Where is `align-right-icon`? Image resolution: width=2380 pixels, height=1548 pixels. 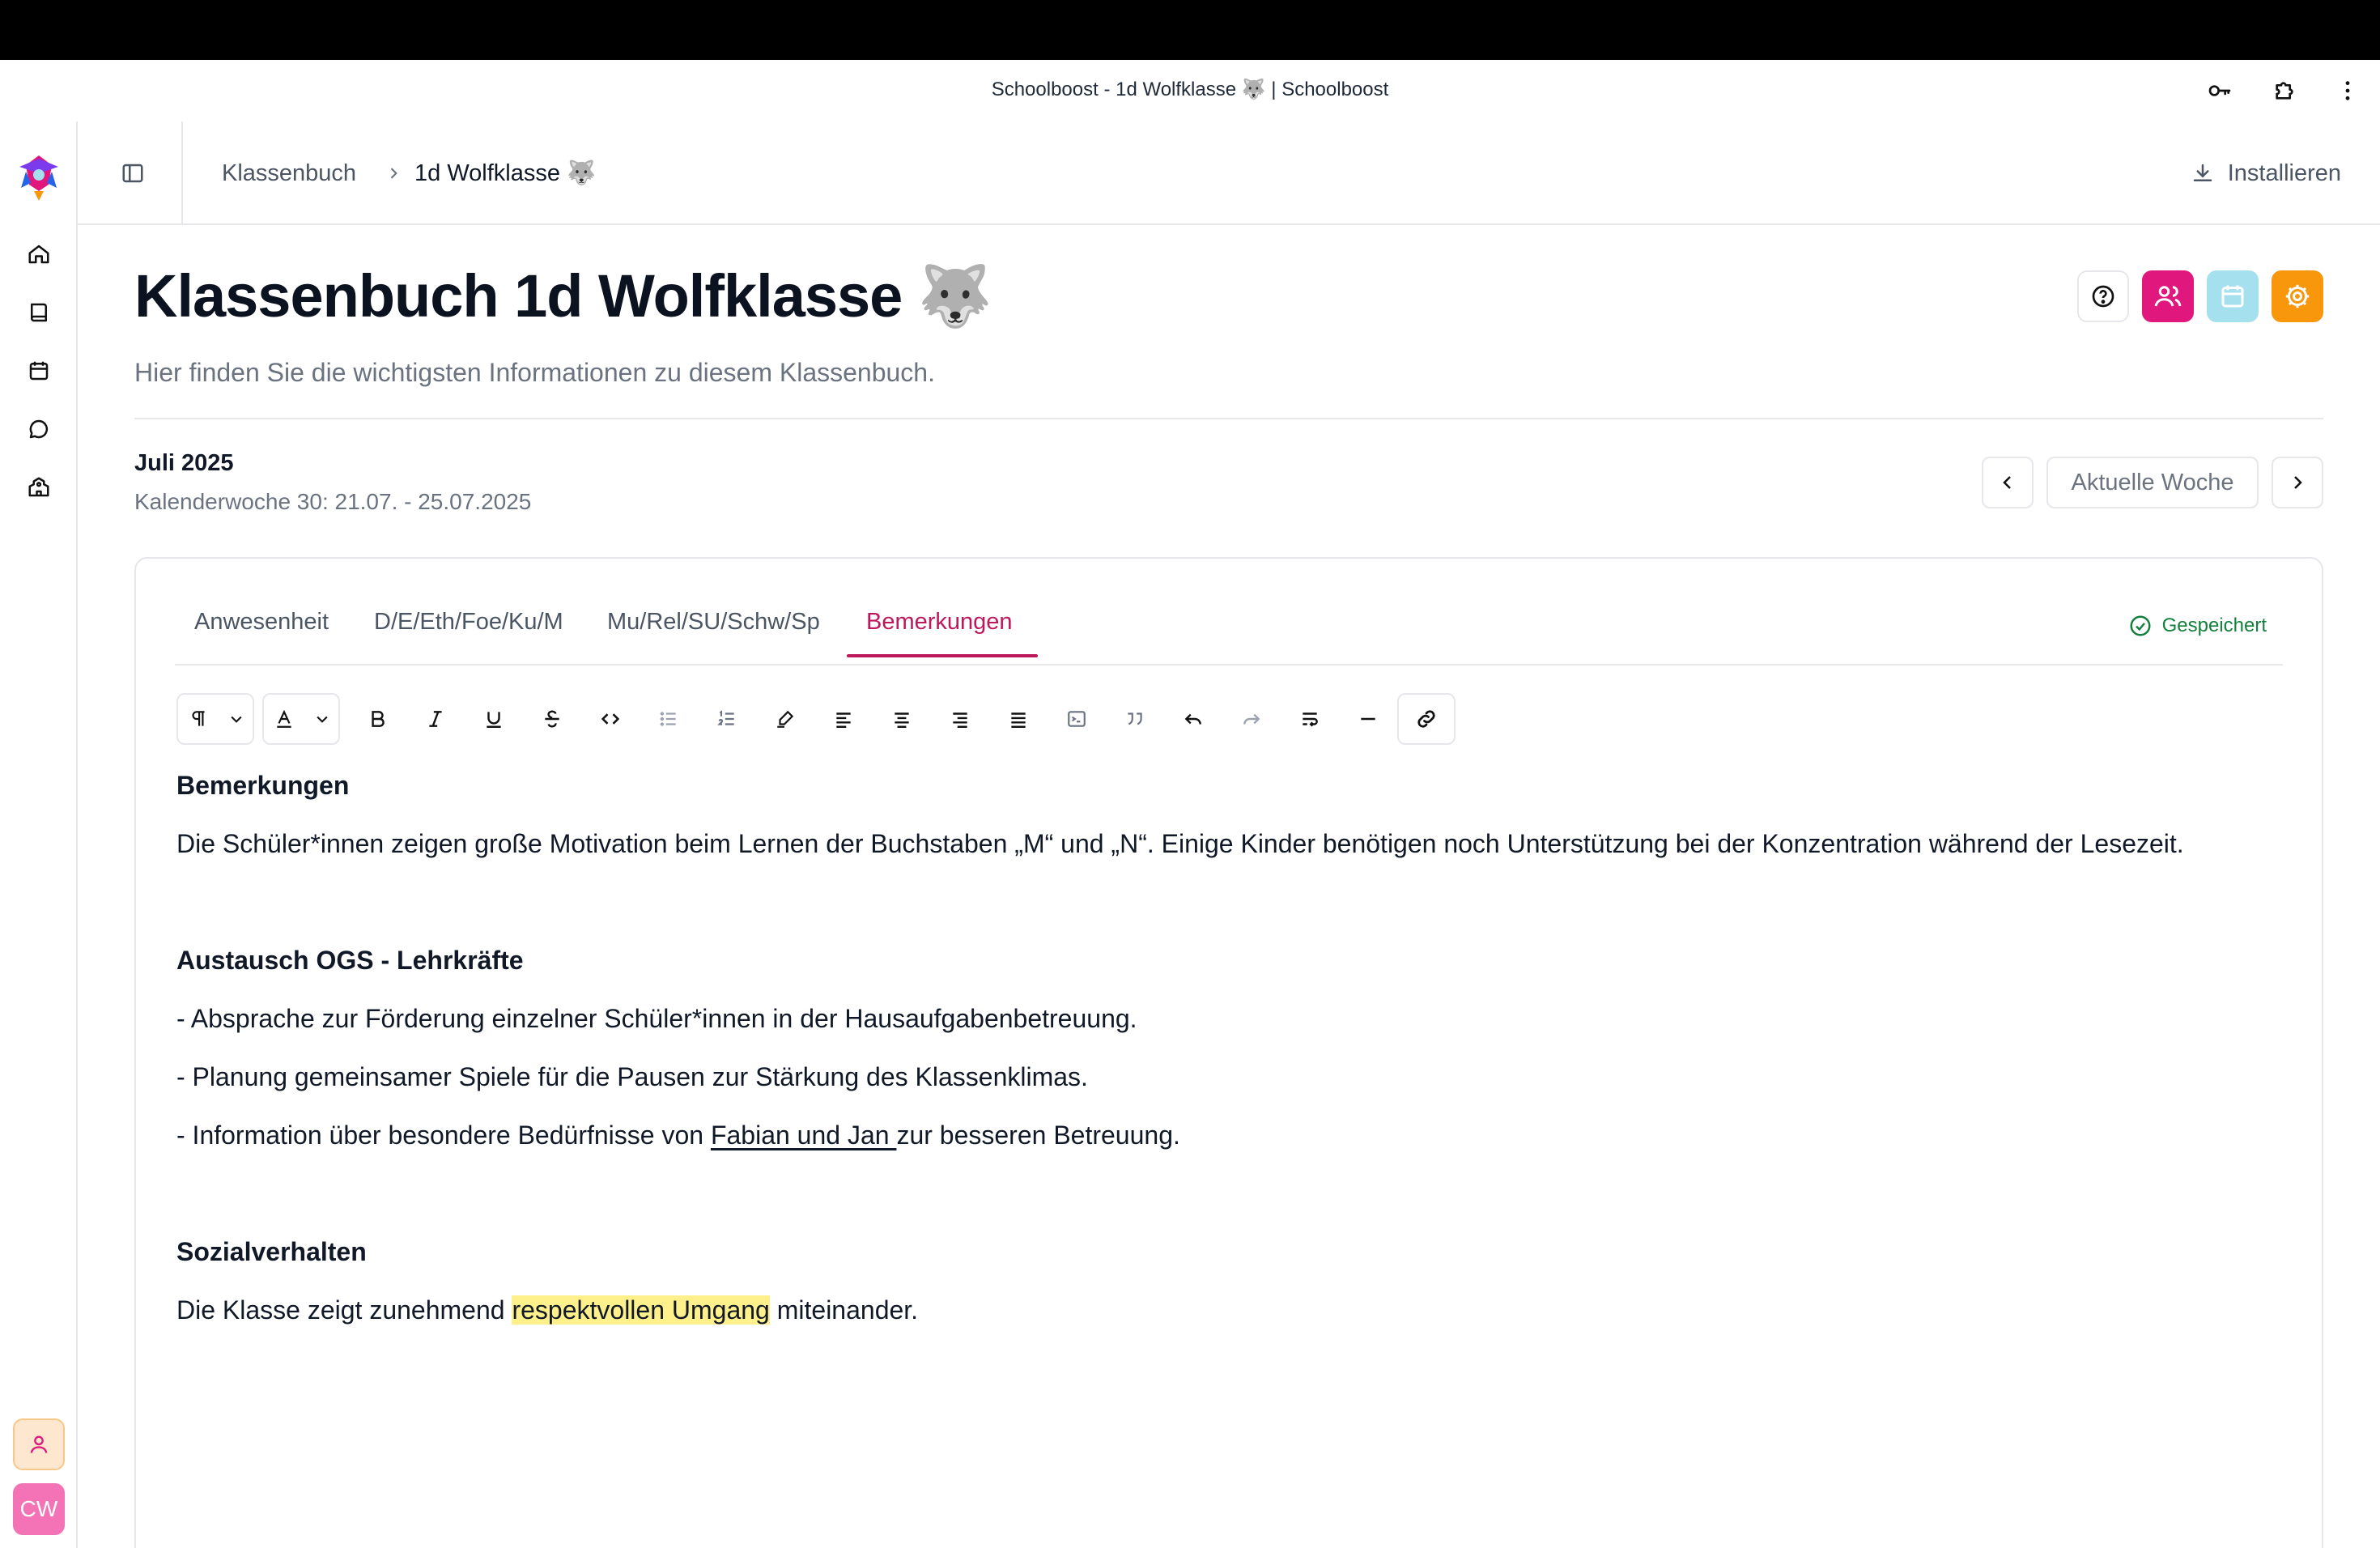 align-right-icon is located at coordinates (960, 718).